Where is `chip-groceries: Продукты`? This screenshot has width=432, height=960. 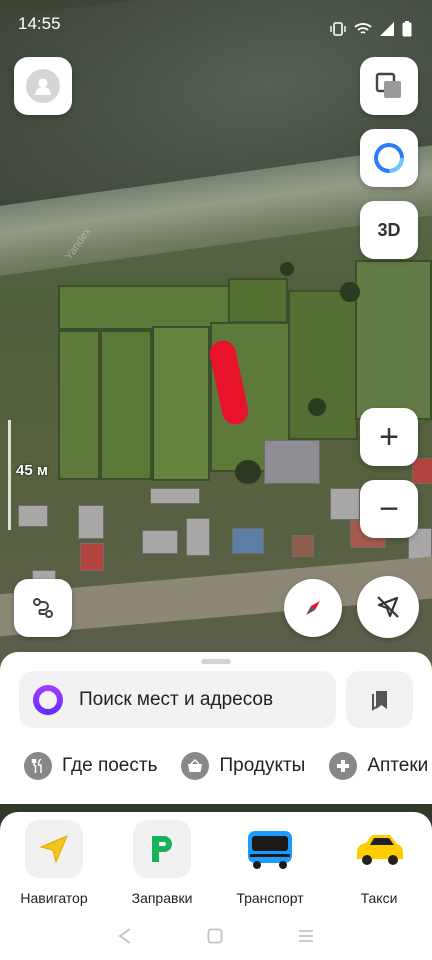
chip-groceries: Продукты is located at coordinates (243, 766).